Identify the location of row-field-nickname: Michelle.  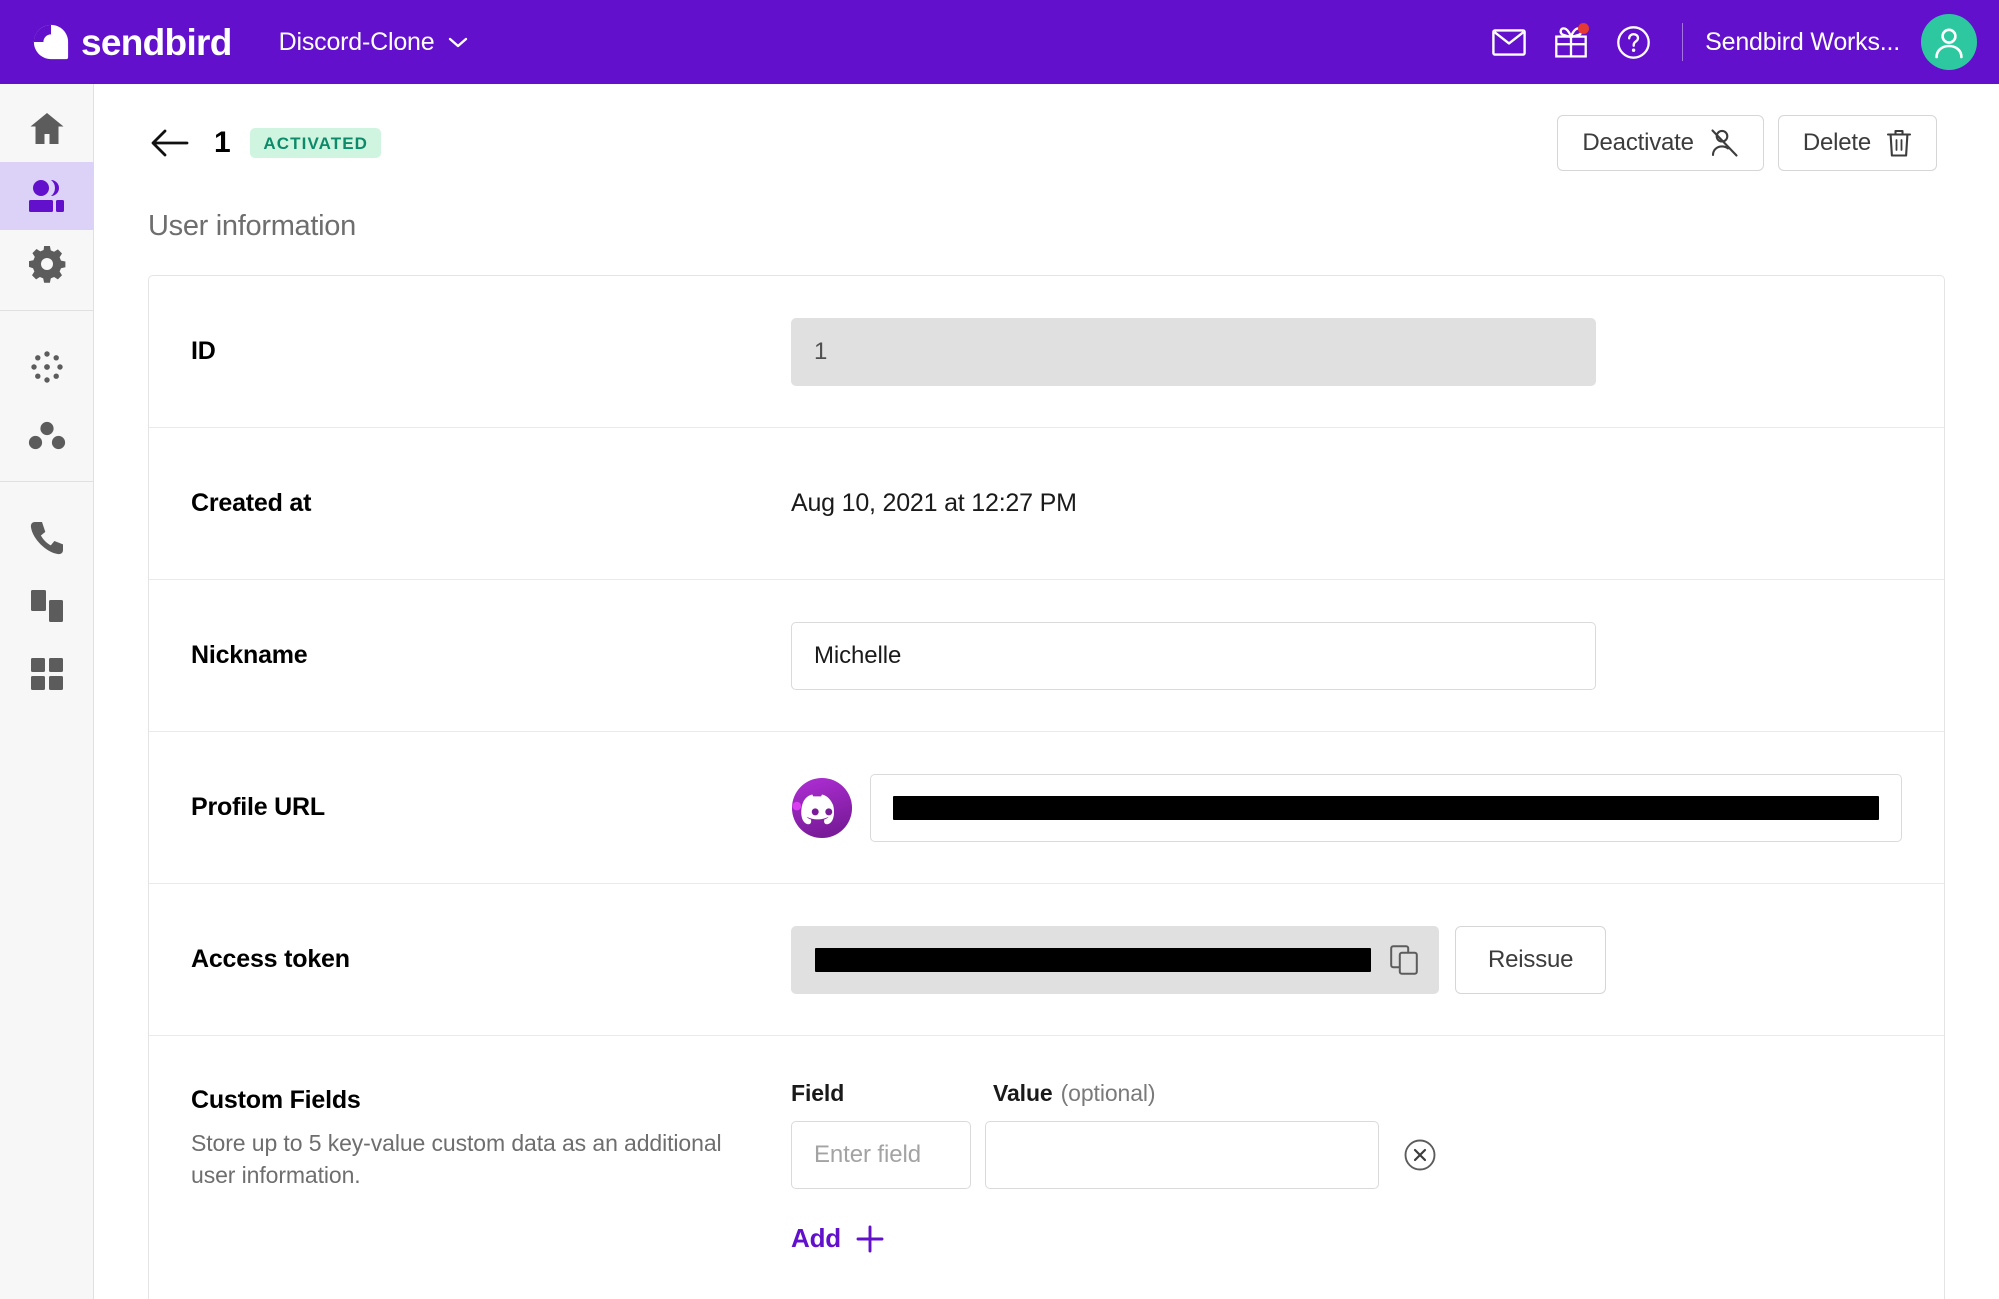
(1346, 655).